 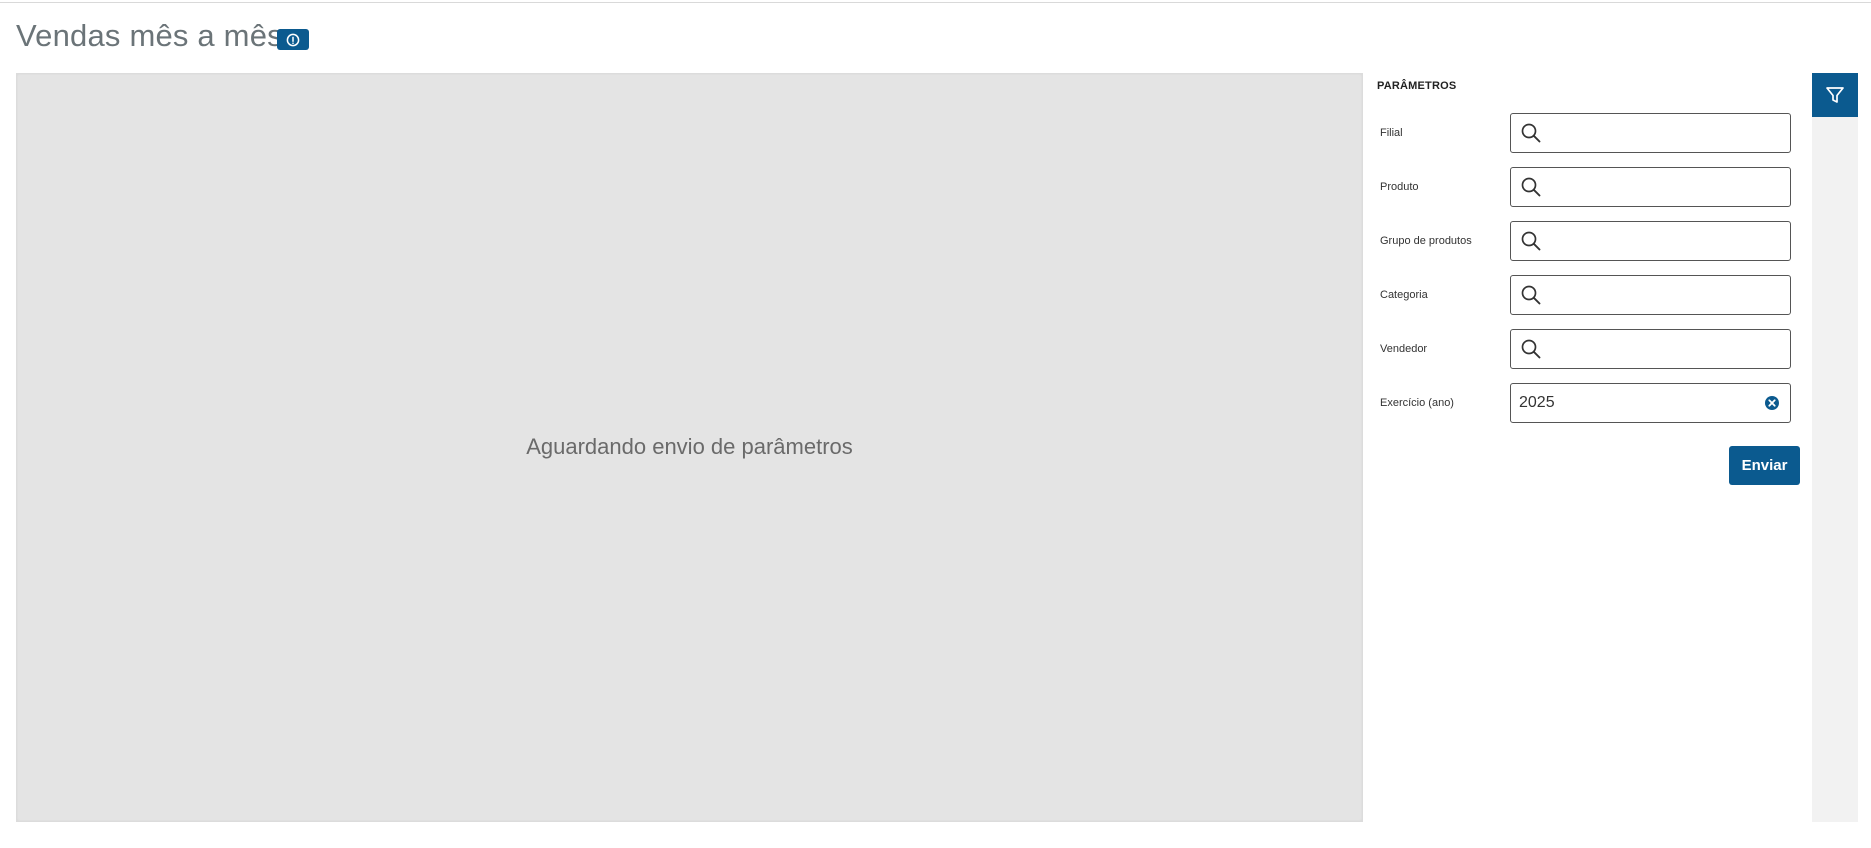 What do you see at coordinates (1417, 86) in the screenshot?
I see `parameters-title: PARÂMETROS` at bounding box center [1417, 86].